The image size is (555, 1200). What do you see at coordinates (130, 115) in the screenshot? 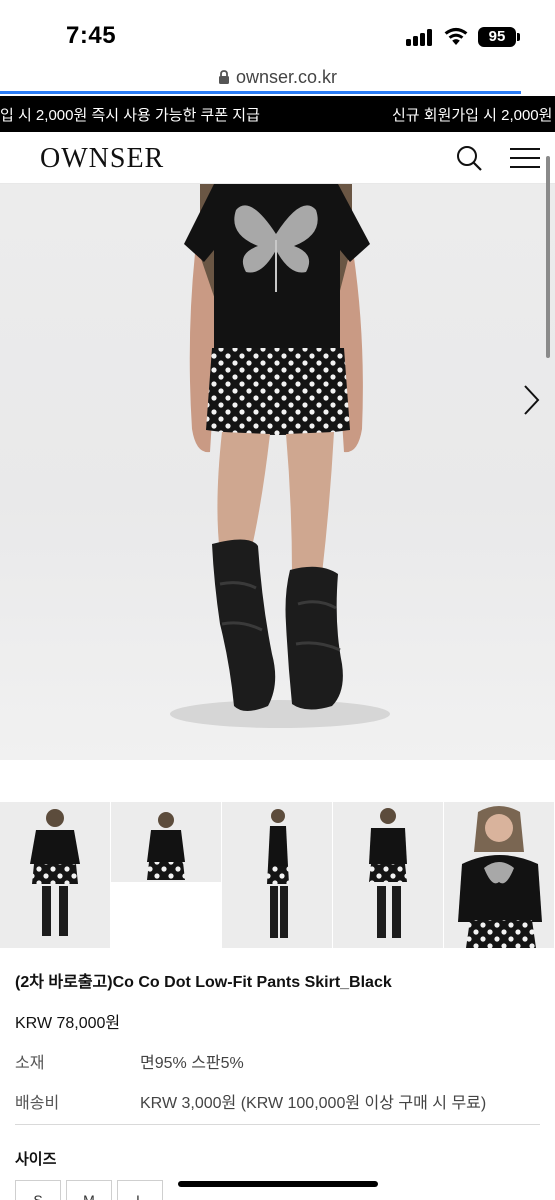
I see `banner-text-left: 입 시 2,000원 즉시 사용 가능한 쿠폰 지급` at bounding box center [130, 115].